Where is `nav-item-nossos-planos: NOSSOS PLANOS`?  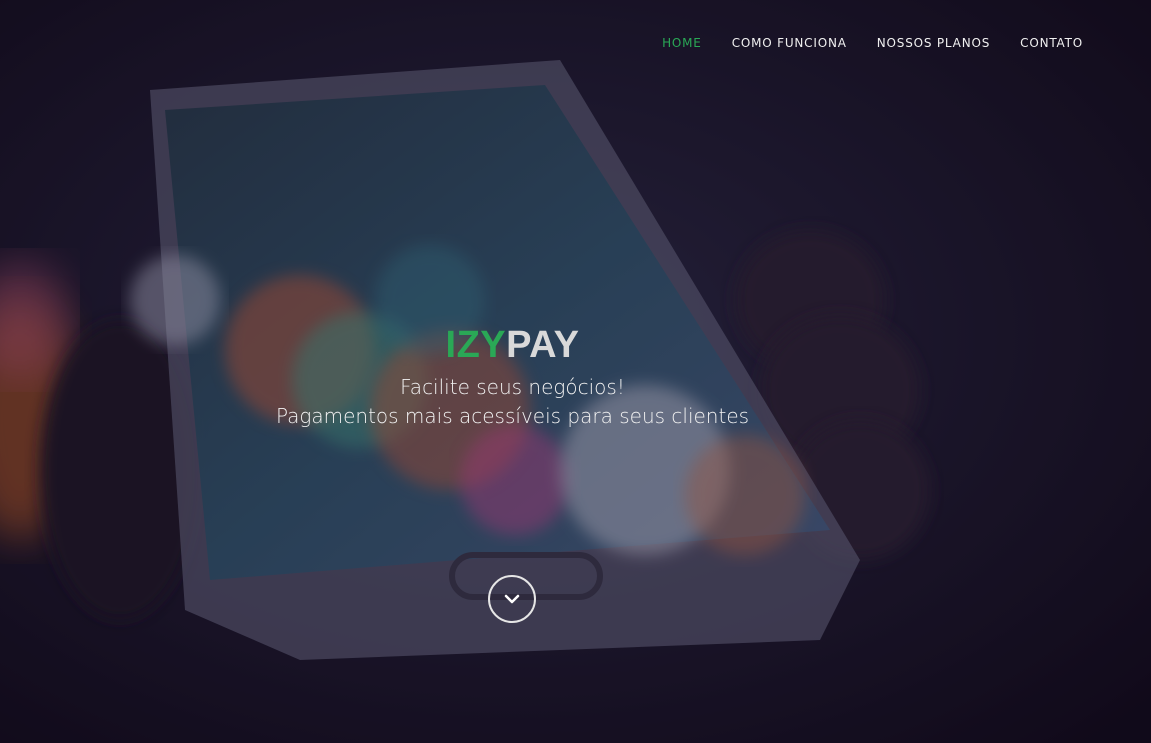 nav-item-nossos-planos: NOSSOS PLANOS is located at coordinates (933, 43).